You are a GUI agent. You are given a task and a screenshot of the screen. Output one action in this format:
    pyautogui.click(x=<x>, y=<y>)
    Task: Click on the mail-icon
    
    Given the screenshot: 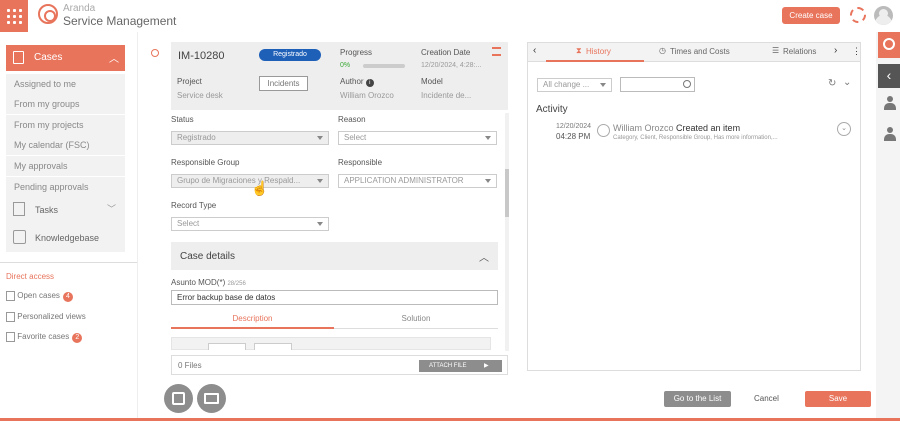 What is the action you would take?
    pyautogui.click(x=211, y=398)
    